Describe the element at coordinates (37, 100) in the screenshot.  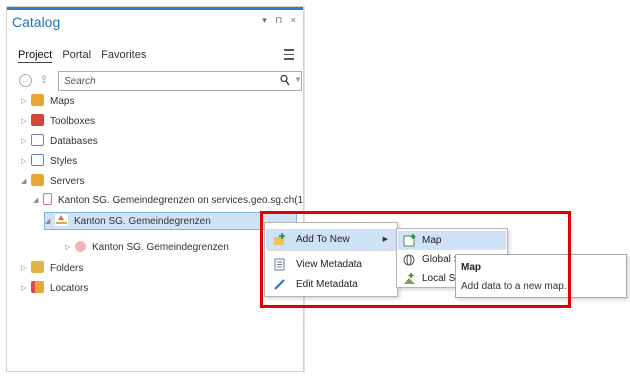
I see `maps-icon` at that location.